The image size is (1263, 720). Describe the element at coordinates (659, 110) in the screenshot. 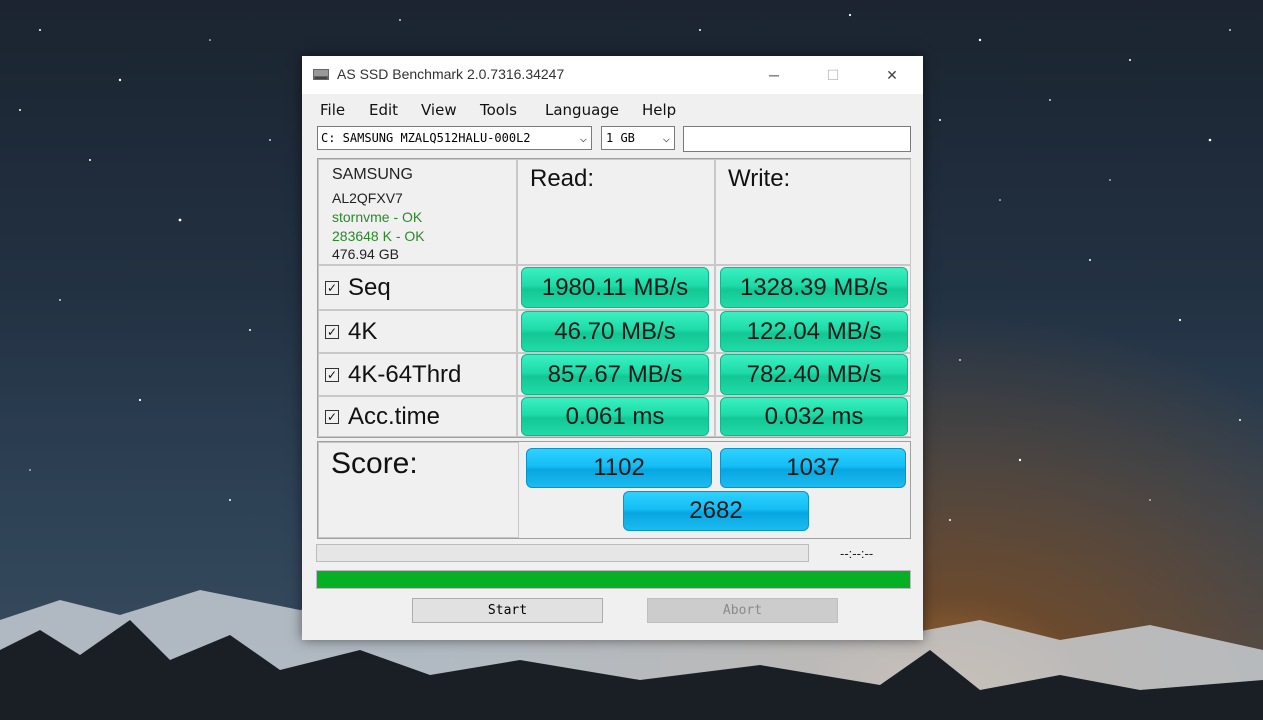

I see `menu-help: Help` at that location.